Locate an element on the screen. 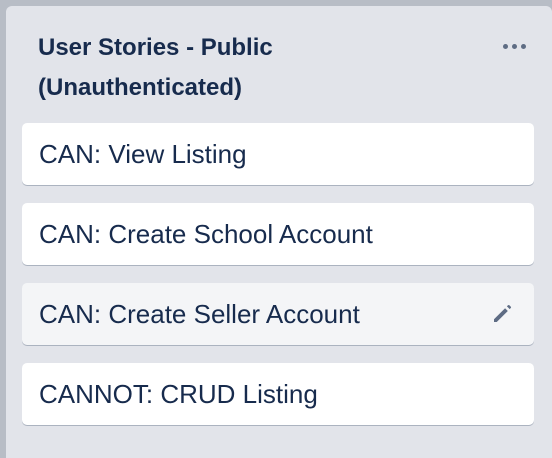  pencil-icon is located at coordinates (502, 314).